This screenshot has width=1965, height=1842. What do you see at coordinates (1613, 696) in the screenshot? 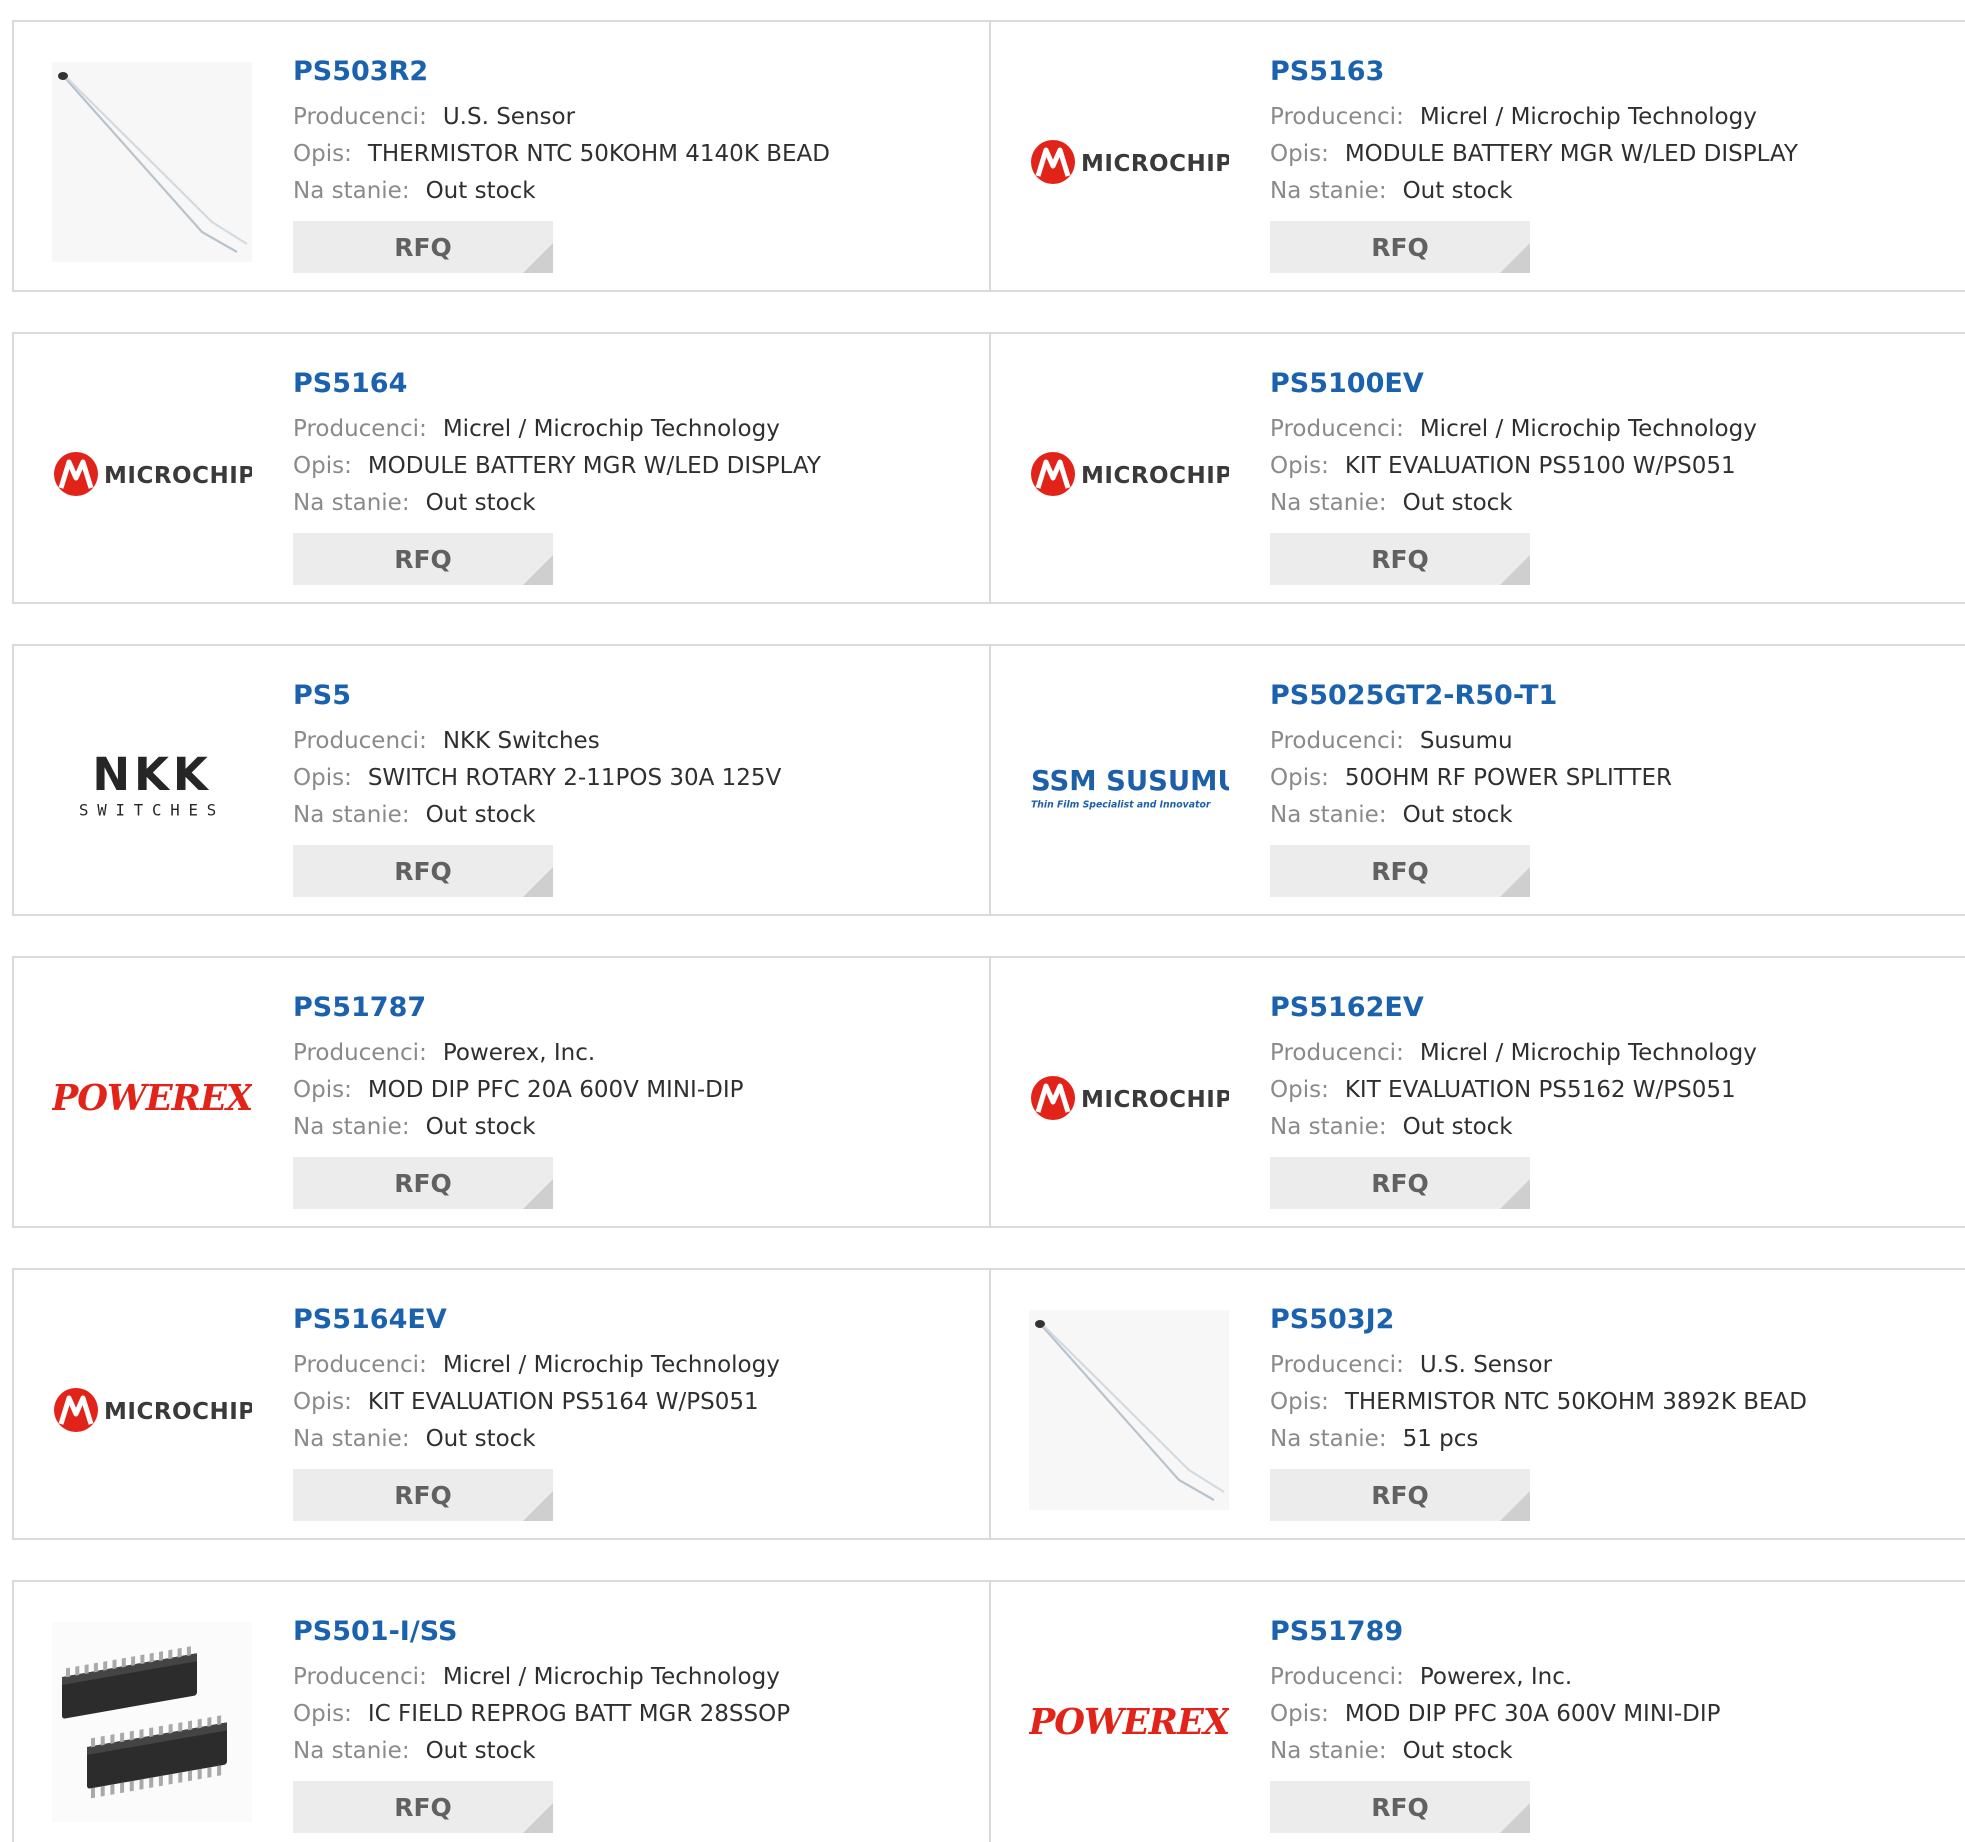
I see `part-number-link: PS5025GT2-R50-T1` at bounding box center [1613, 696].